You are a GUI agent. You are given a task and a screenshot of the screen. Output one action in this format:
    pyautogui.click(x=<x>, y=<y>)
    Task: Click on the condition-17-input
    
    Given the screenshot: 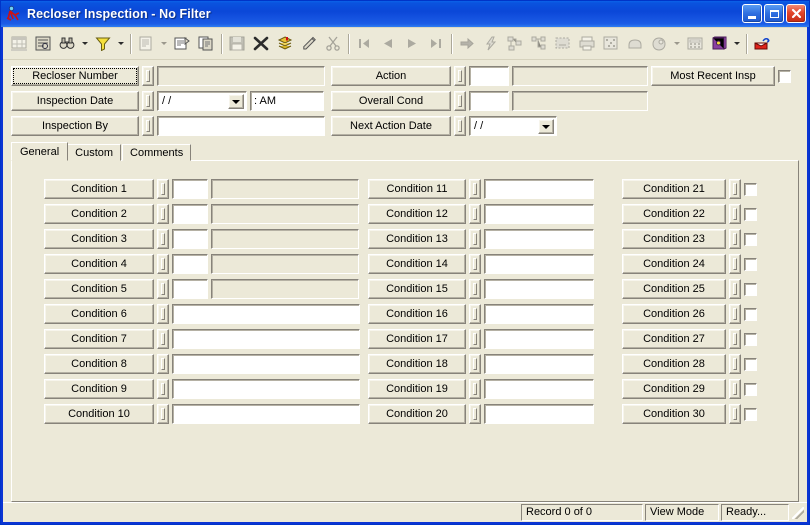 What is the action you would take?
    pyautogui.click(x=539, y=339)
    